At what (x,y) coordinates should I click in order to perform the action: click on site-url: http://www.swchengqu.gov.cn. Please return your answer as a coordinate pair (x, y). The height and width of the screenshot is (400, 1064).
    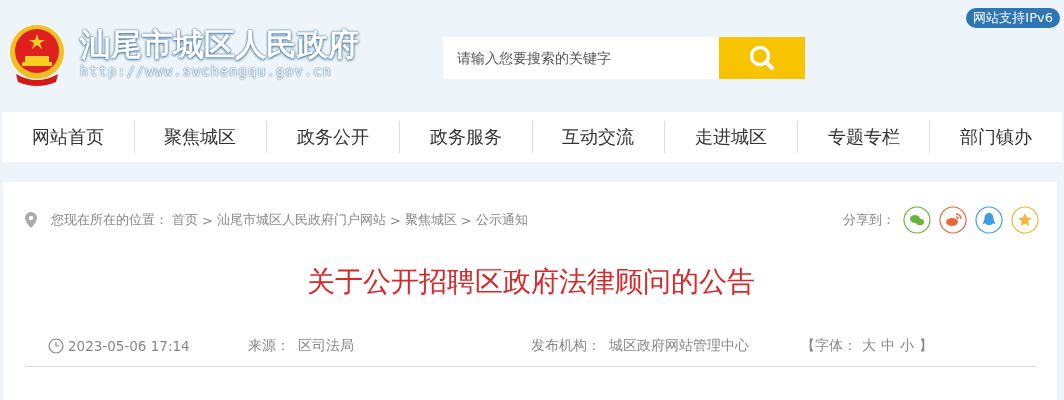
    Looking at the image, I should click on (206, 71).